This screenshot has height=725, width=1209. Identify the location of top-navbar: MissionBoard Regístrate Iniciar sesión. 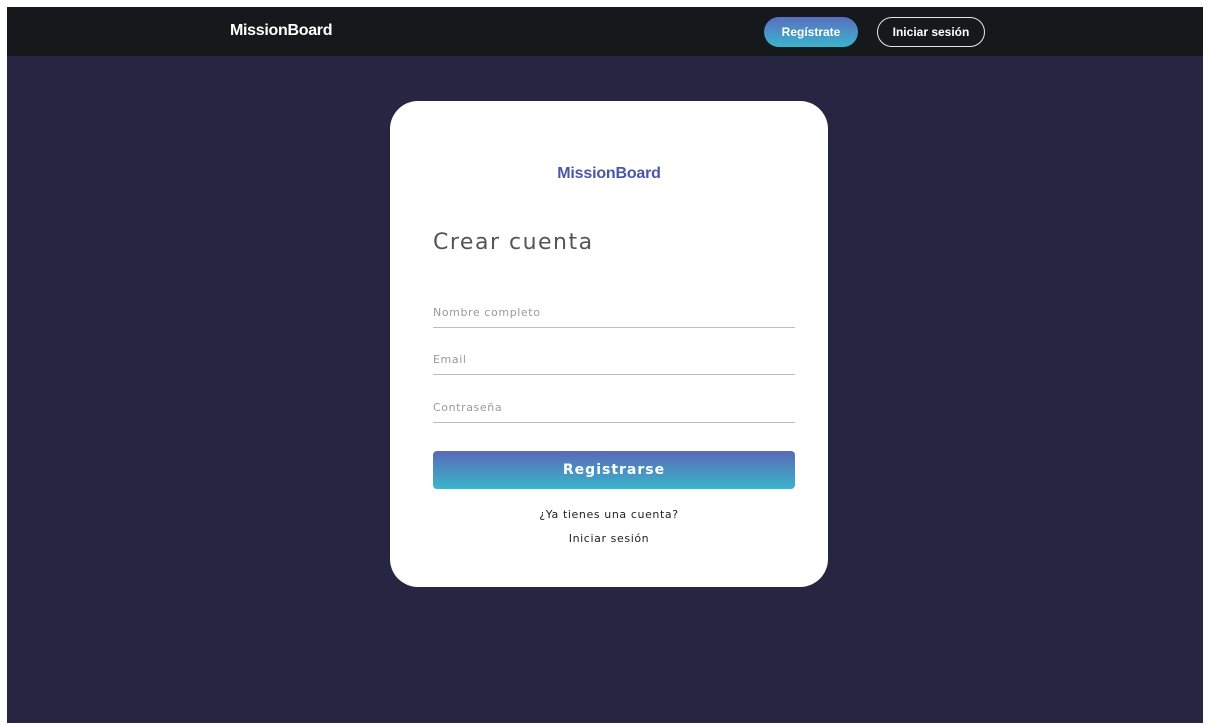
(605, 31).